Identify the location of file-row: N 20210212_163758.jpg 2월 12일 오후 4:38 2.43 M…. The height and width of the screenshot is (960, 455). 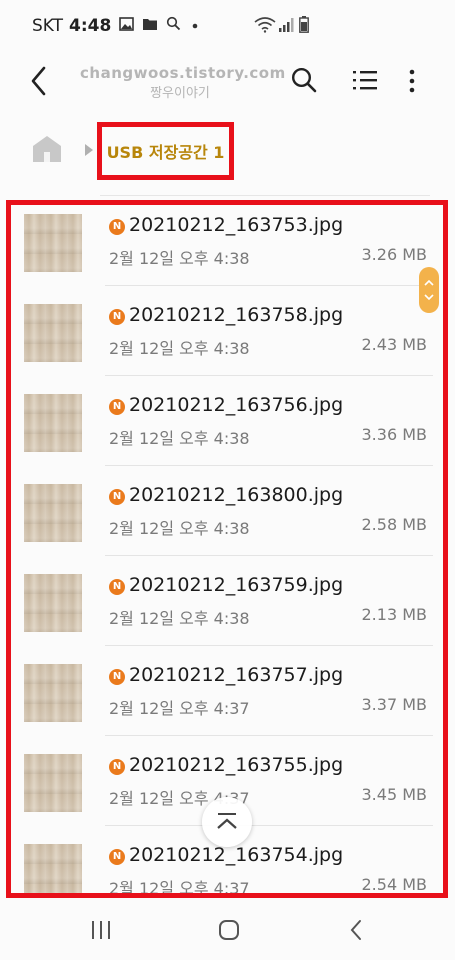
(227, 340).